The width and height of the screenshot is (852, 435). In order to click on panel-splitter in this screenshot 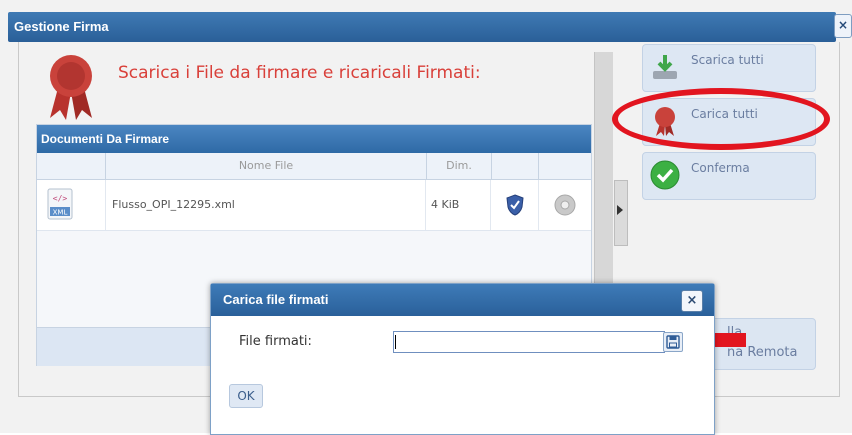, I will do `click(621, 213)`.